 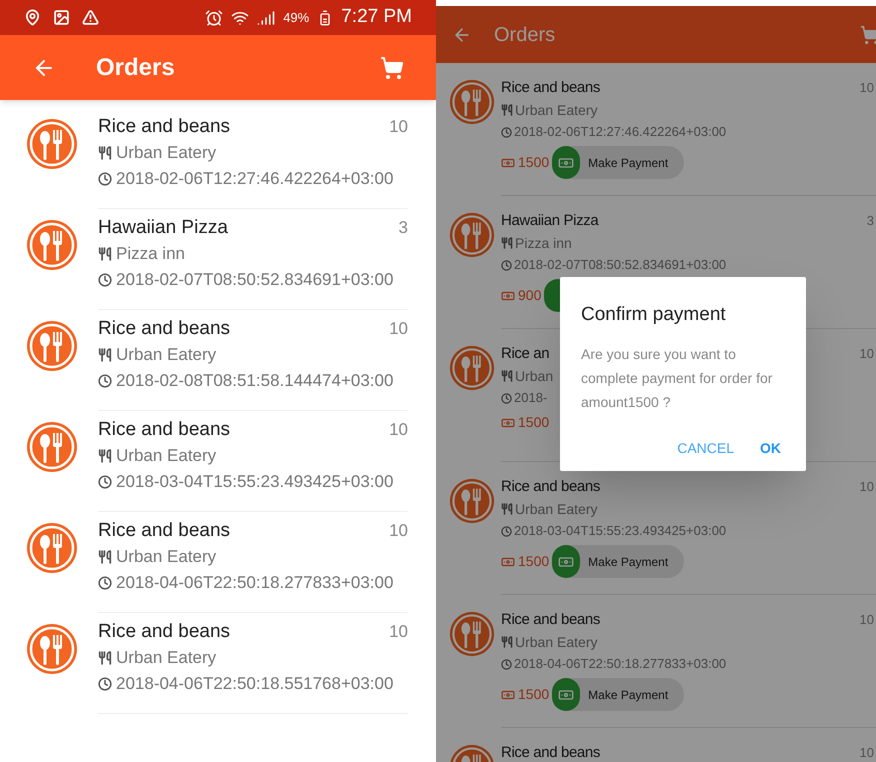 I want to click on cancel-button: CANCEL, so click(x=705, y=448).